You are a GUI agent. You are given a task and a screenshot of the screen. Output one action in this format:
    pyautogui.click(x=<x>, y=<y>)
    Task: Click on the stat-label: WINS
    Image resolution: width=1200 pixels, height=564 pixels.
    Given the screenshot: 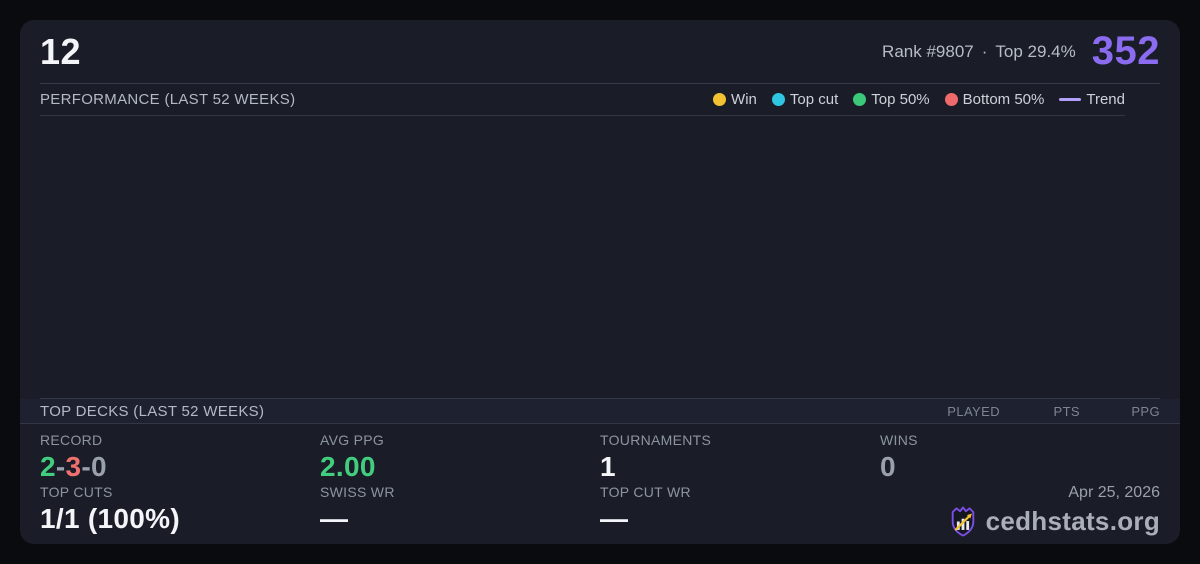 What is the action you would take?
    pyautogui.click(x=899, y=440)
    